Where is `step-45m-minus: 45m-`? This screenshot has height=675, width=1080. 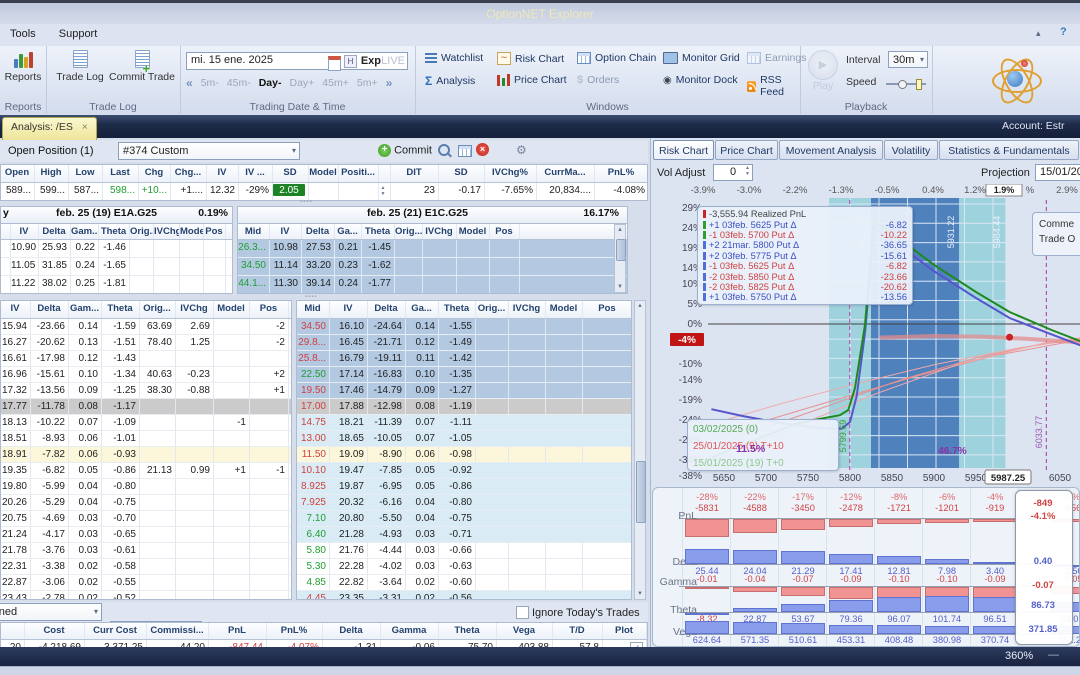
step-45m-minus: 45m- is located at coordinates (239, 83).